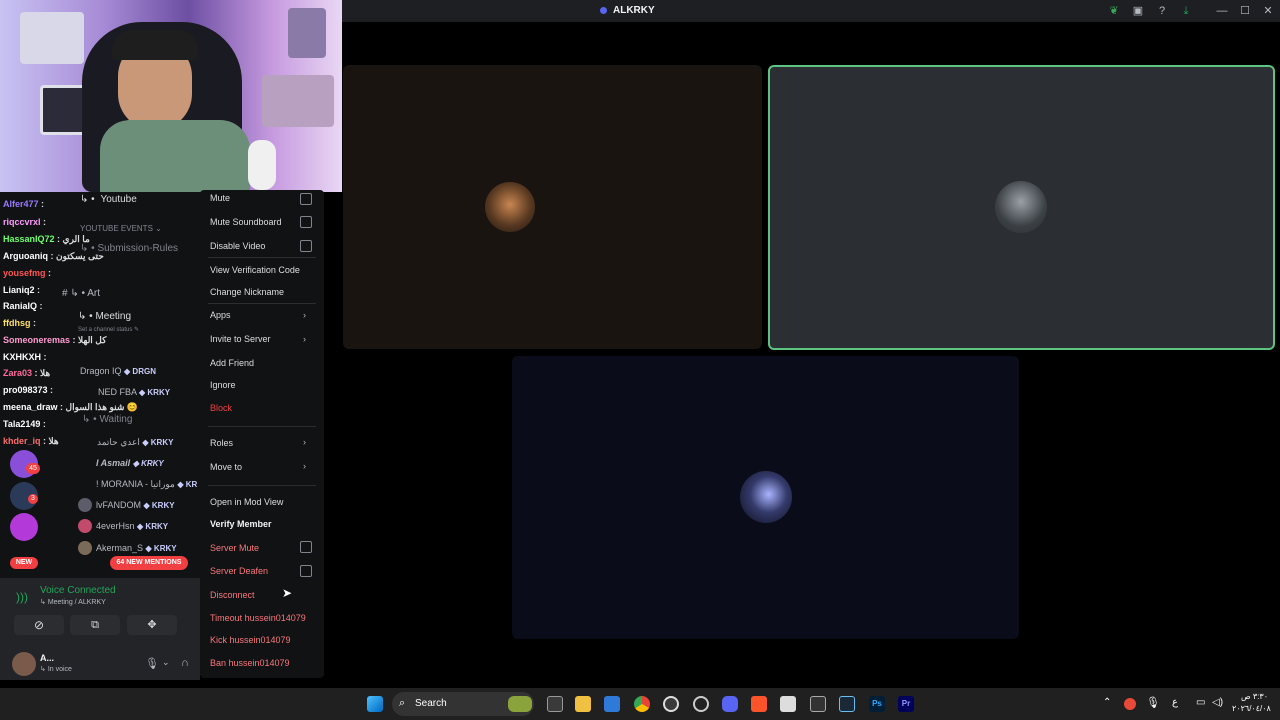 This screenshot has width=1280, height=720. Describe the element at coordinates (121, 228) in the screenshot. I see `category-youtube-events: YOUTUBE EVENTS ⌄` at that location.